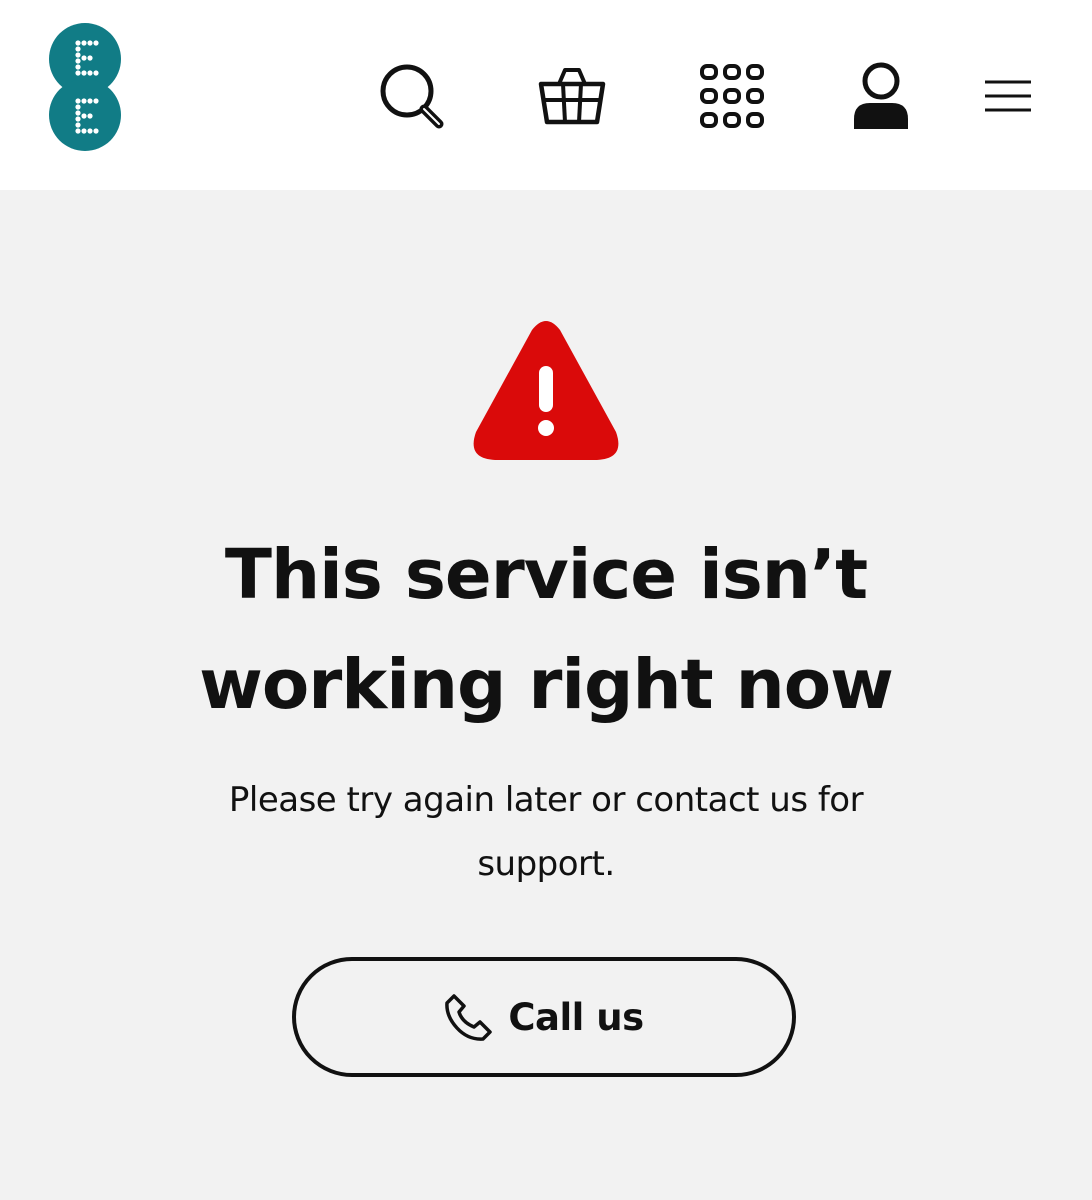 The image size is (1092, 1200). Describe the element at coordinates (576, 1017) in the screenshot. I see `call-us-label: Call us` at that location.